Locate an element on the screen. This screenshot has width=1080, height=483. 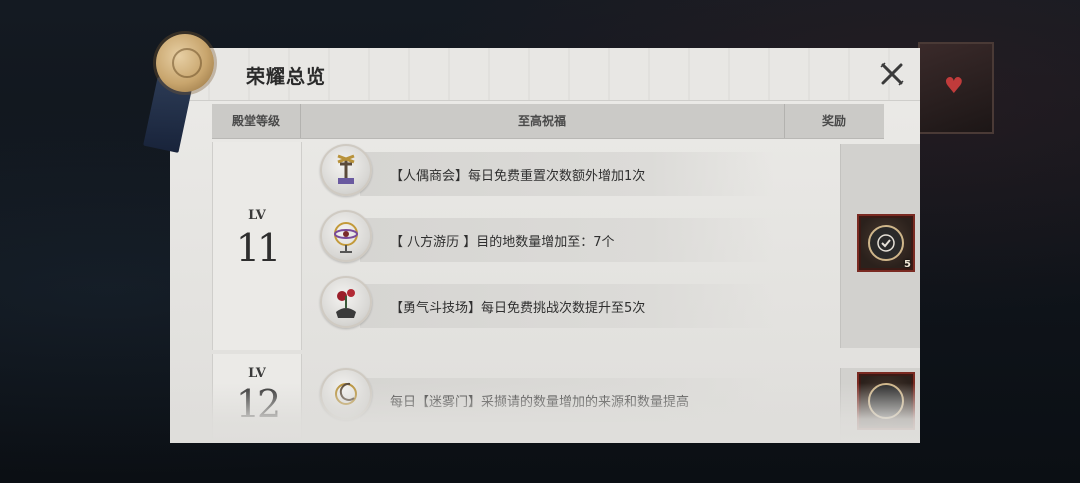
header-blessing: 至高祝福 is located at coordinates (541, 121).